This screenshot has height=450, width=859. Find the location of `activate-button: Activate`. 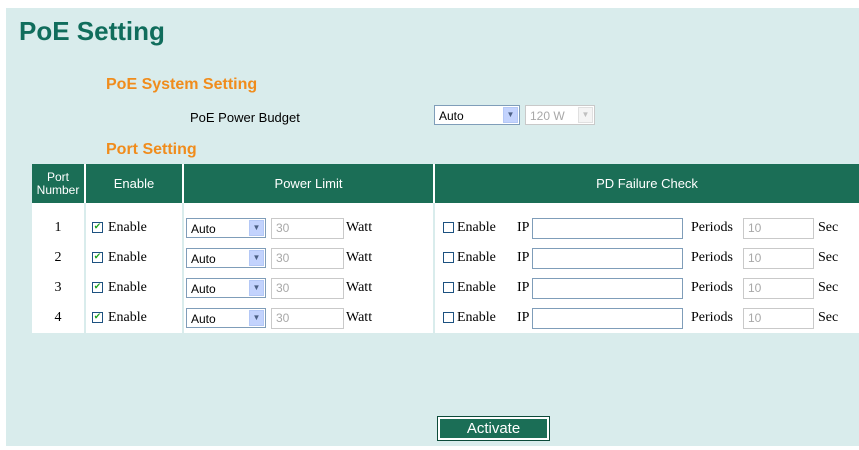

activate-button: Activate is located at coordinates (493, 428).